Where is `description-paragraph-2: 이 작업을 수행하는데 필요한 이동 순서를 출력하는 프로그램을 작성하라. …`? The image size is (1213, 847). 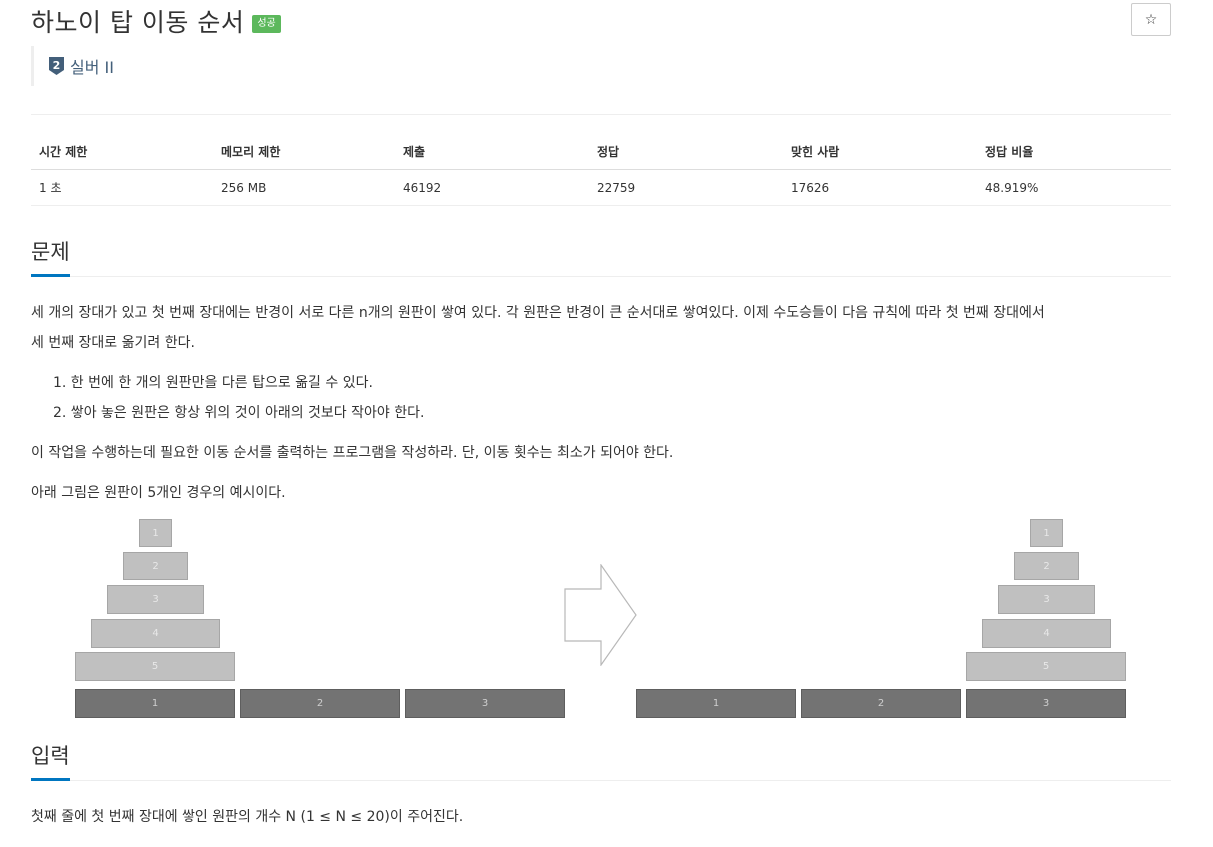
description-paragraph-2: 이 작업을 수행하는데 필요한 이동 순서를 출력하는 프로그램을 작성하라. … is located at coordinates (352, 453).